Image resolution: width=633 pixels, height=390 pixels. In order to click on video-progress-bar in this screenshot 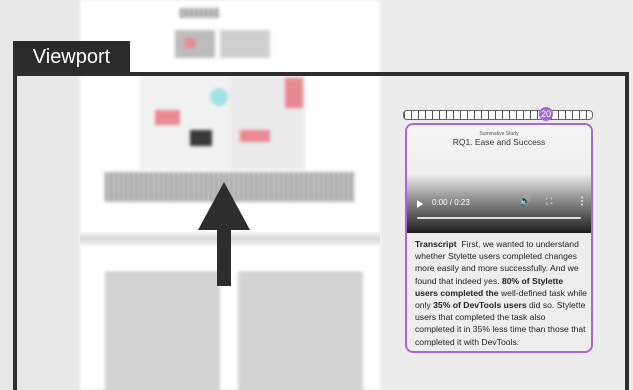, I will do `click(499, 218)`.